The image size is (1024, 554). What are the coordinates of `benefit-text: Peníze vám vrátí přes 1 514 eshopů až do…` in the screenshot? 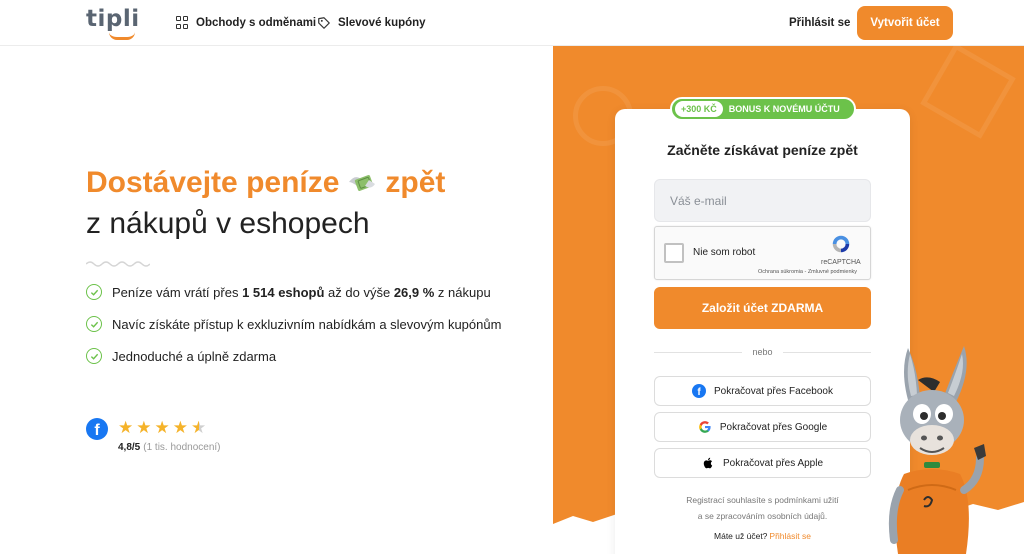 It's located at (301, 292).